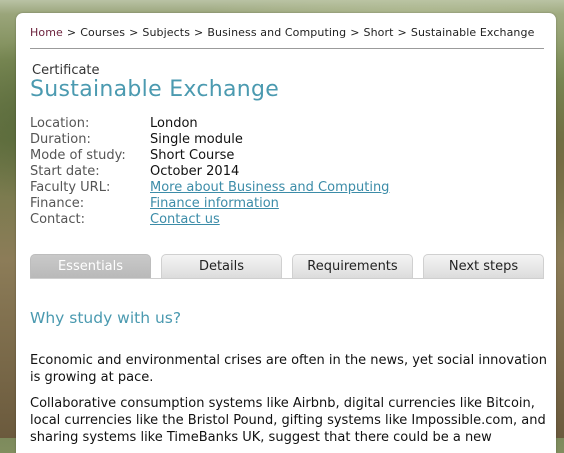 Image resolution: width=564 pixels, height=453 pixels. What do you see at coordinates (106, 318) in the screenshot?
I see `section-heading: Why study with us?` at bounding box center [106, 318].